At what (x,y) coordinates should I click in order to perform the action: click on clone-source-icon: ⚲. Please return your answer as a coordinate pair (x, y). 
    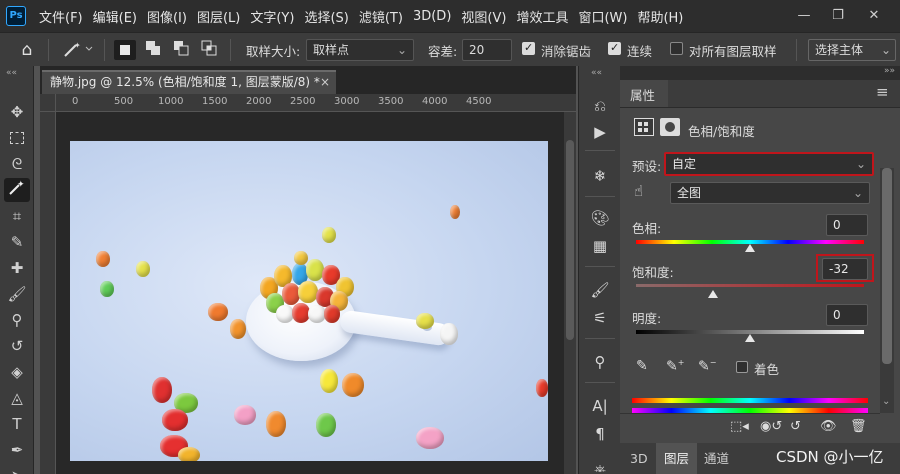
    Looking at the image, I should click on (600, 362).